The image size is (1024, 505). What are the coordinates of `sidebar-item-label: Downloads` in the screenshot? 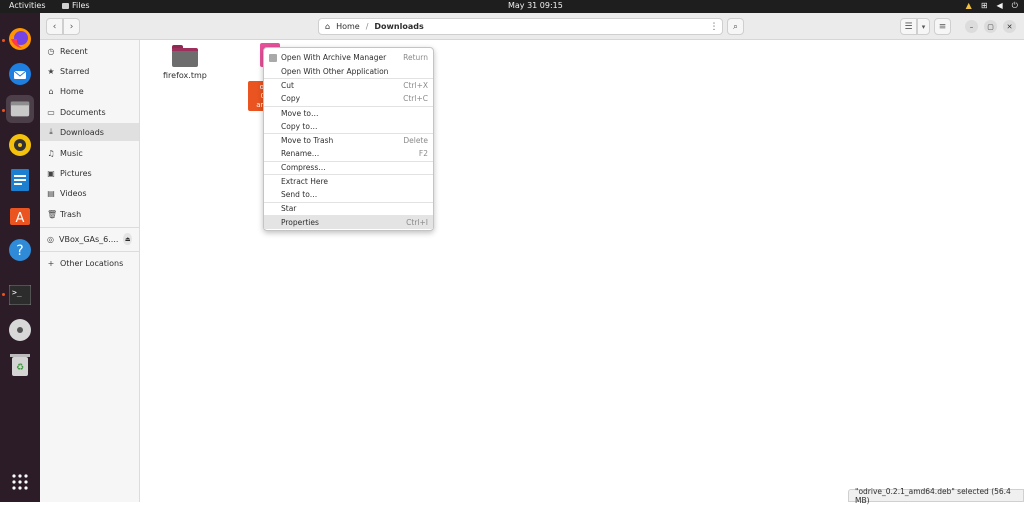 It's located at (82, 132).